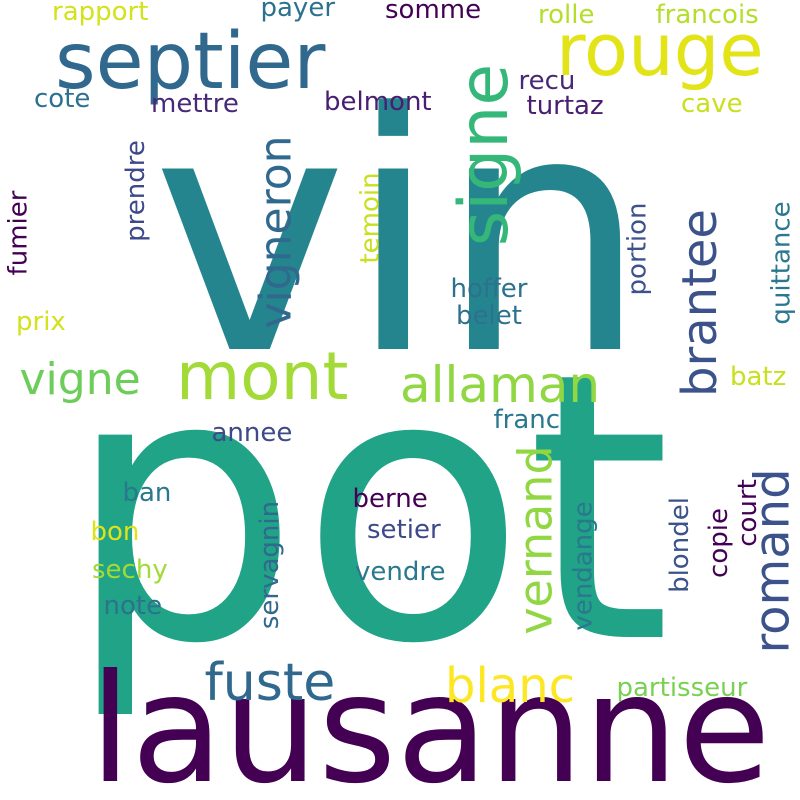  What do you see at coordinates (527, 420) in the screenshot?
I see `word-franc: franc` at bounding box center [527, 420].